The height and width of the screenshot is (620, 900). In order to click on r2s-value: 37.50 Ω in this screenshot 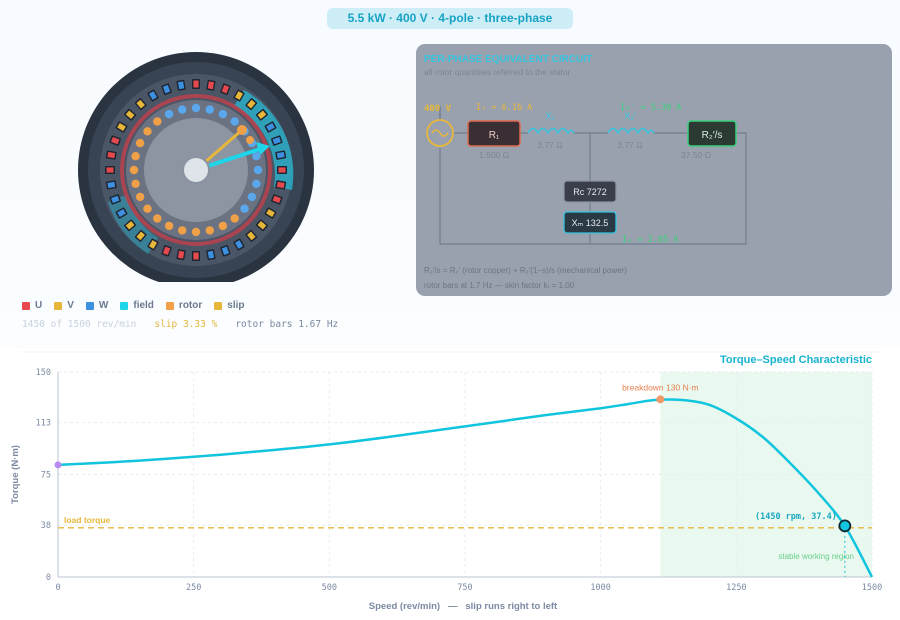, I will do `click(696, 155)`.